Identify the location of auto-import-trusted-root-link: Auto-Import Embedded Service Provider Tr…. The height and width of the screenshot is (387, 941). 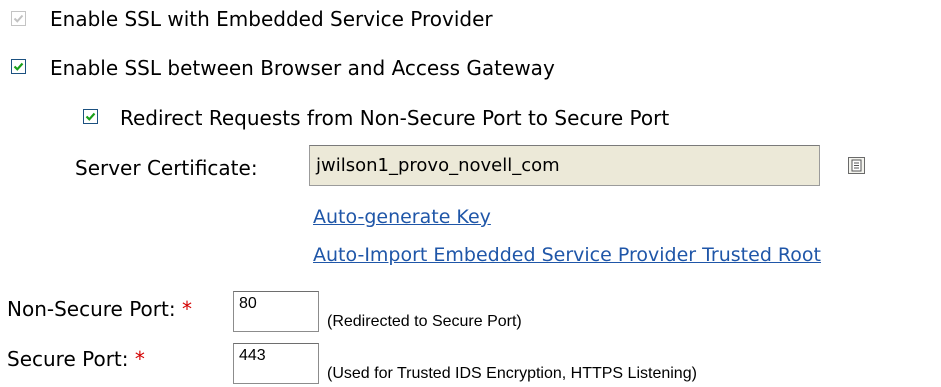
(567, 255).